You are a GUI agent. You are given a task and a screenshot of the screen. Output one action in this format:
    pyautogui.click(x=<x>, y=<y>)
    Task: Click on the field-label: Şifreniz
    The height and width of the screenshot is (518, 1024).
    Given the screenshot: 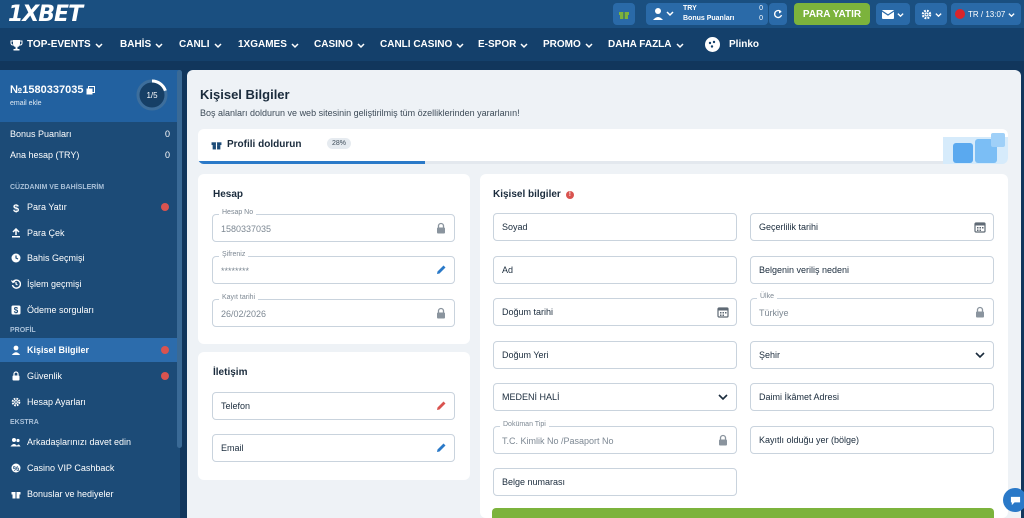 What is the action you would take?
    pyautogui.click(x=234, y=254)
    